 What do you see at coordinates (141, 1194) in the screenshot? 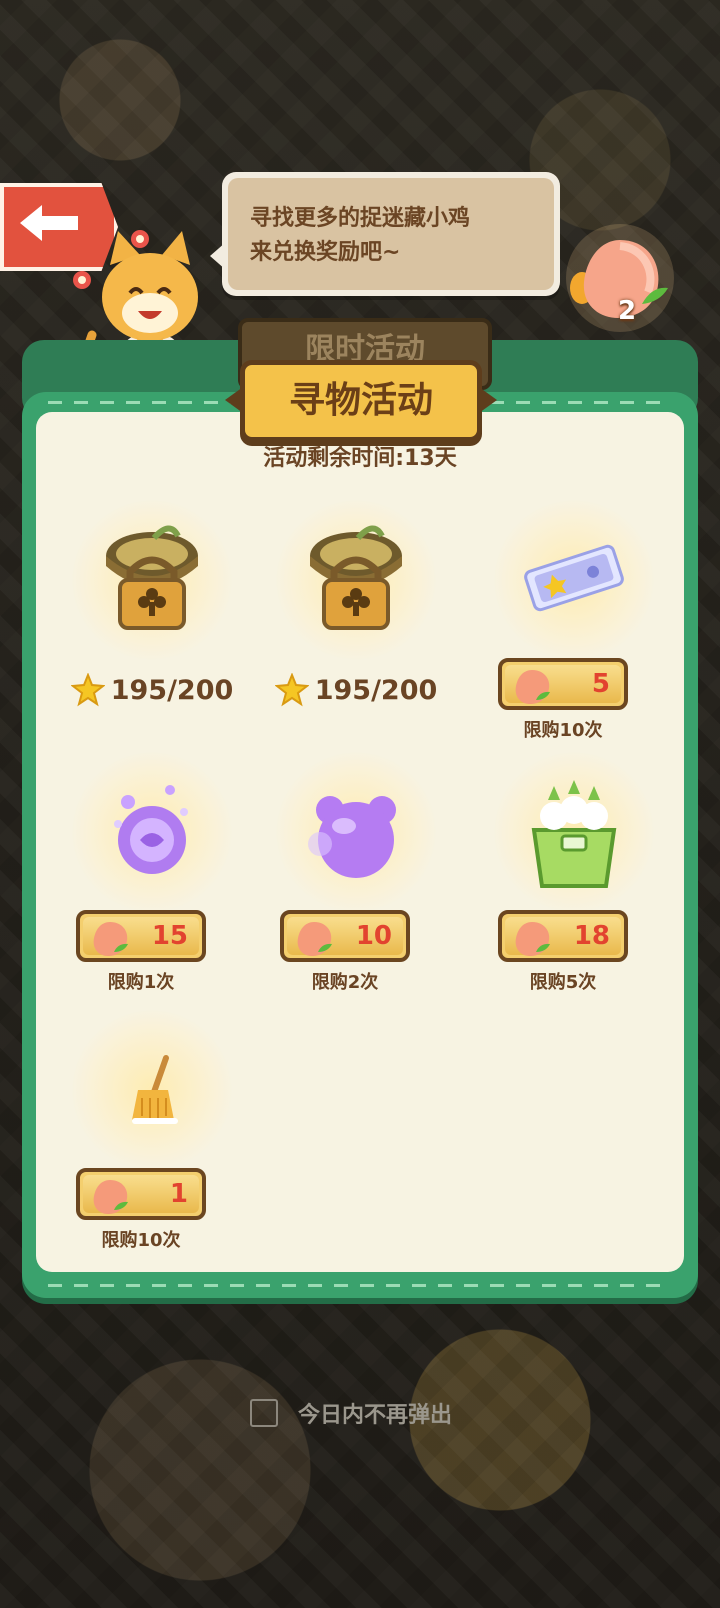
I see `buy-price-button: 1` at bounding box center [141, 1194].